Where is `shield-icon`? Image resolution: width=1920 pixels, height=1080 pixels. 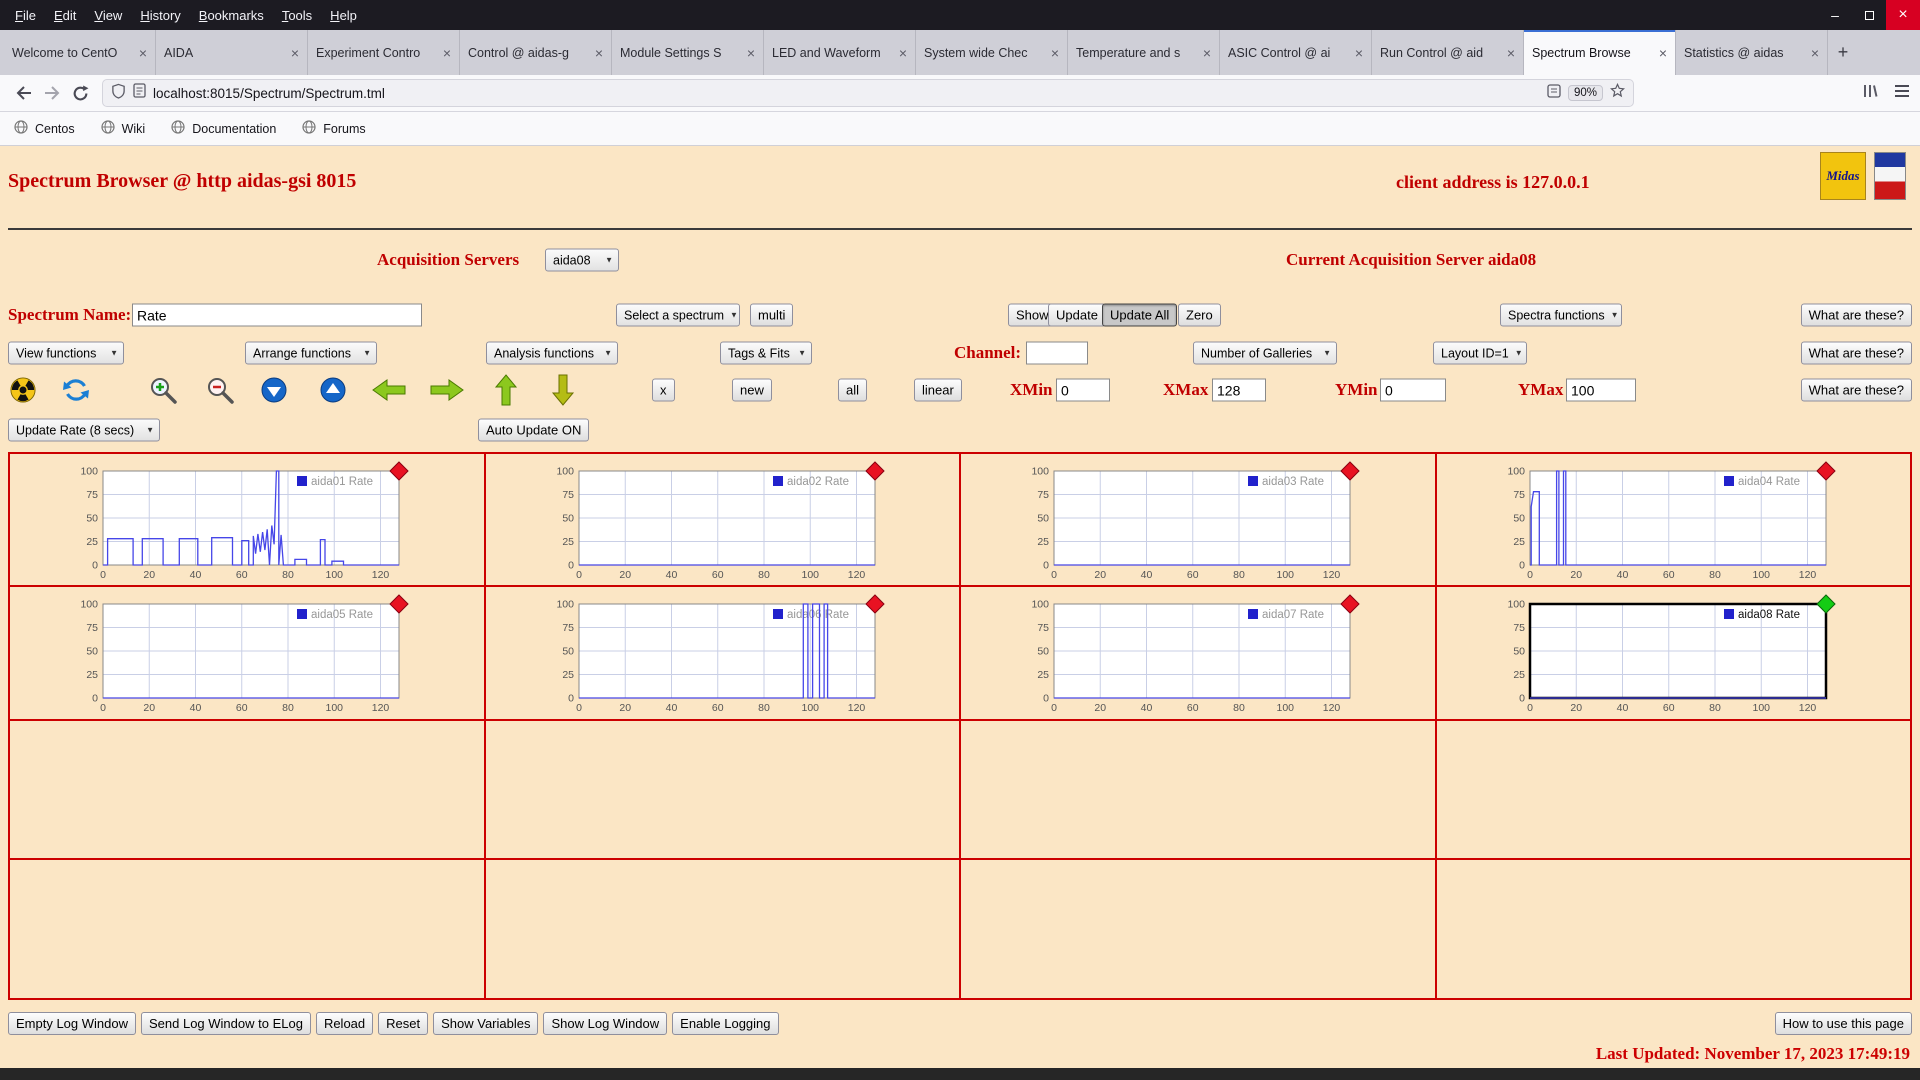
shield-icon is located at coordinates (118, 93).